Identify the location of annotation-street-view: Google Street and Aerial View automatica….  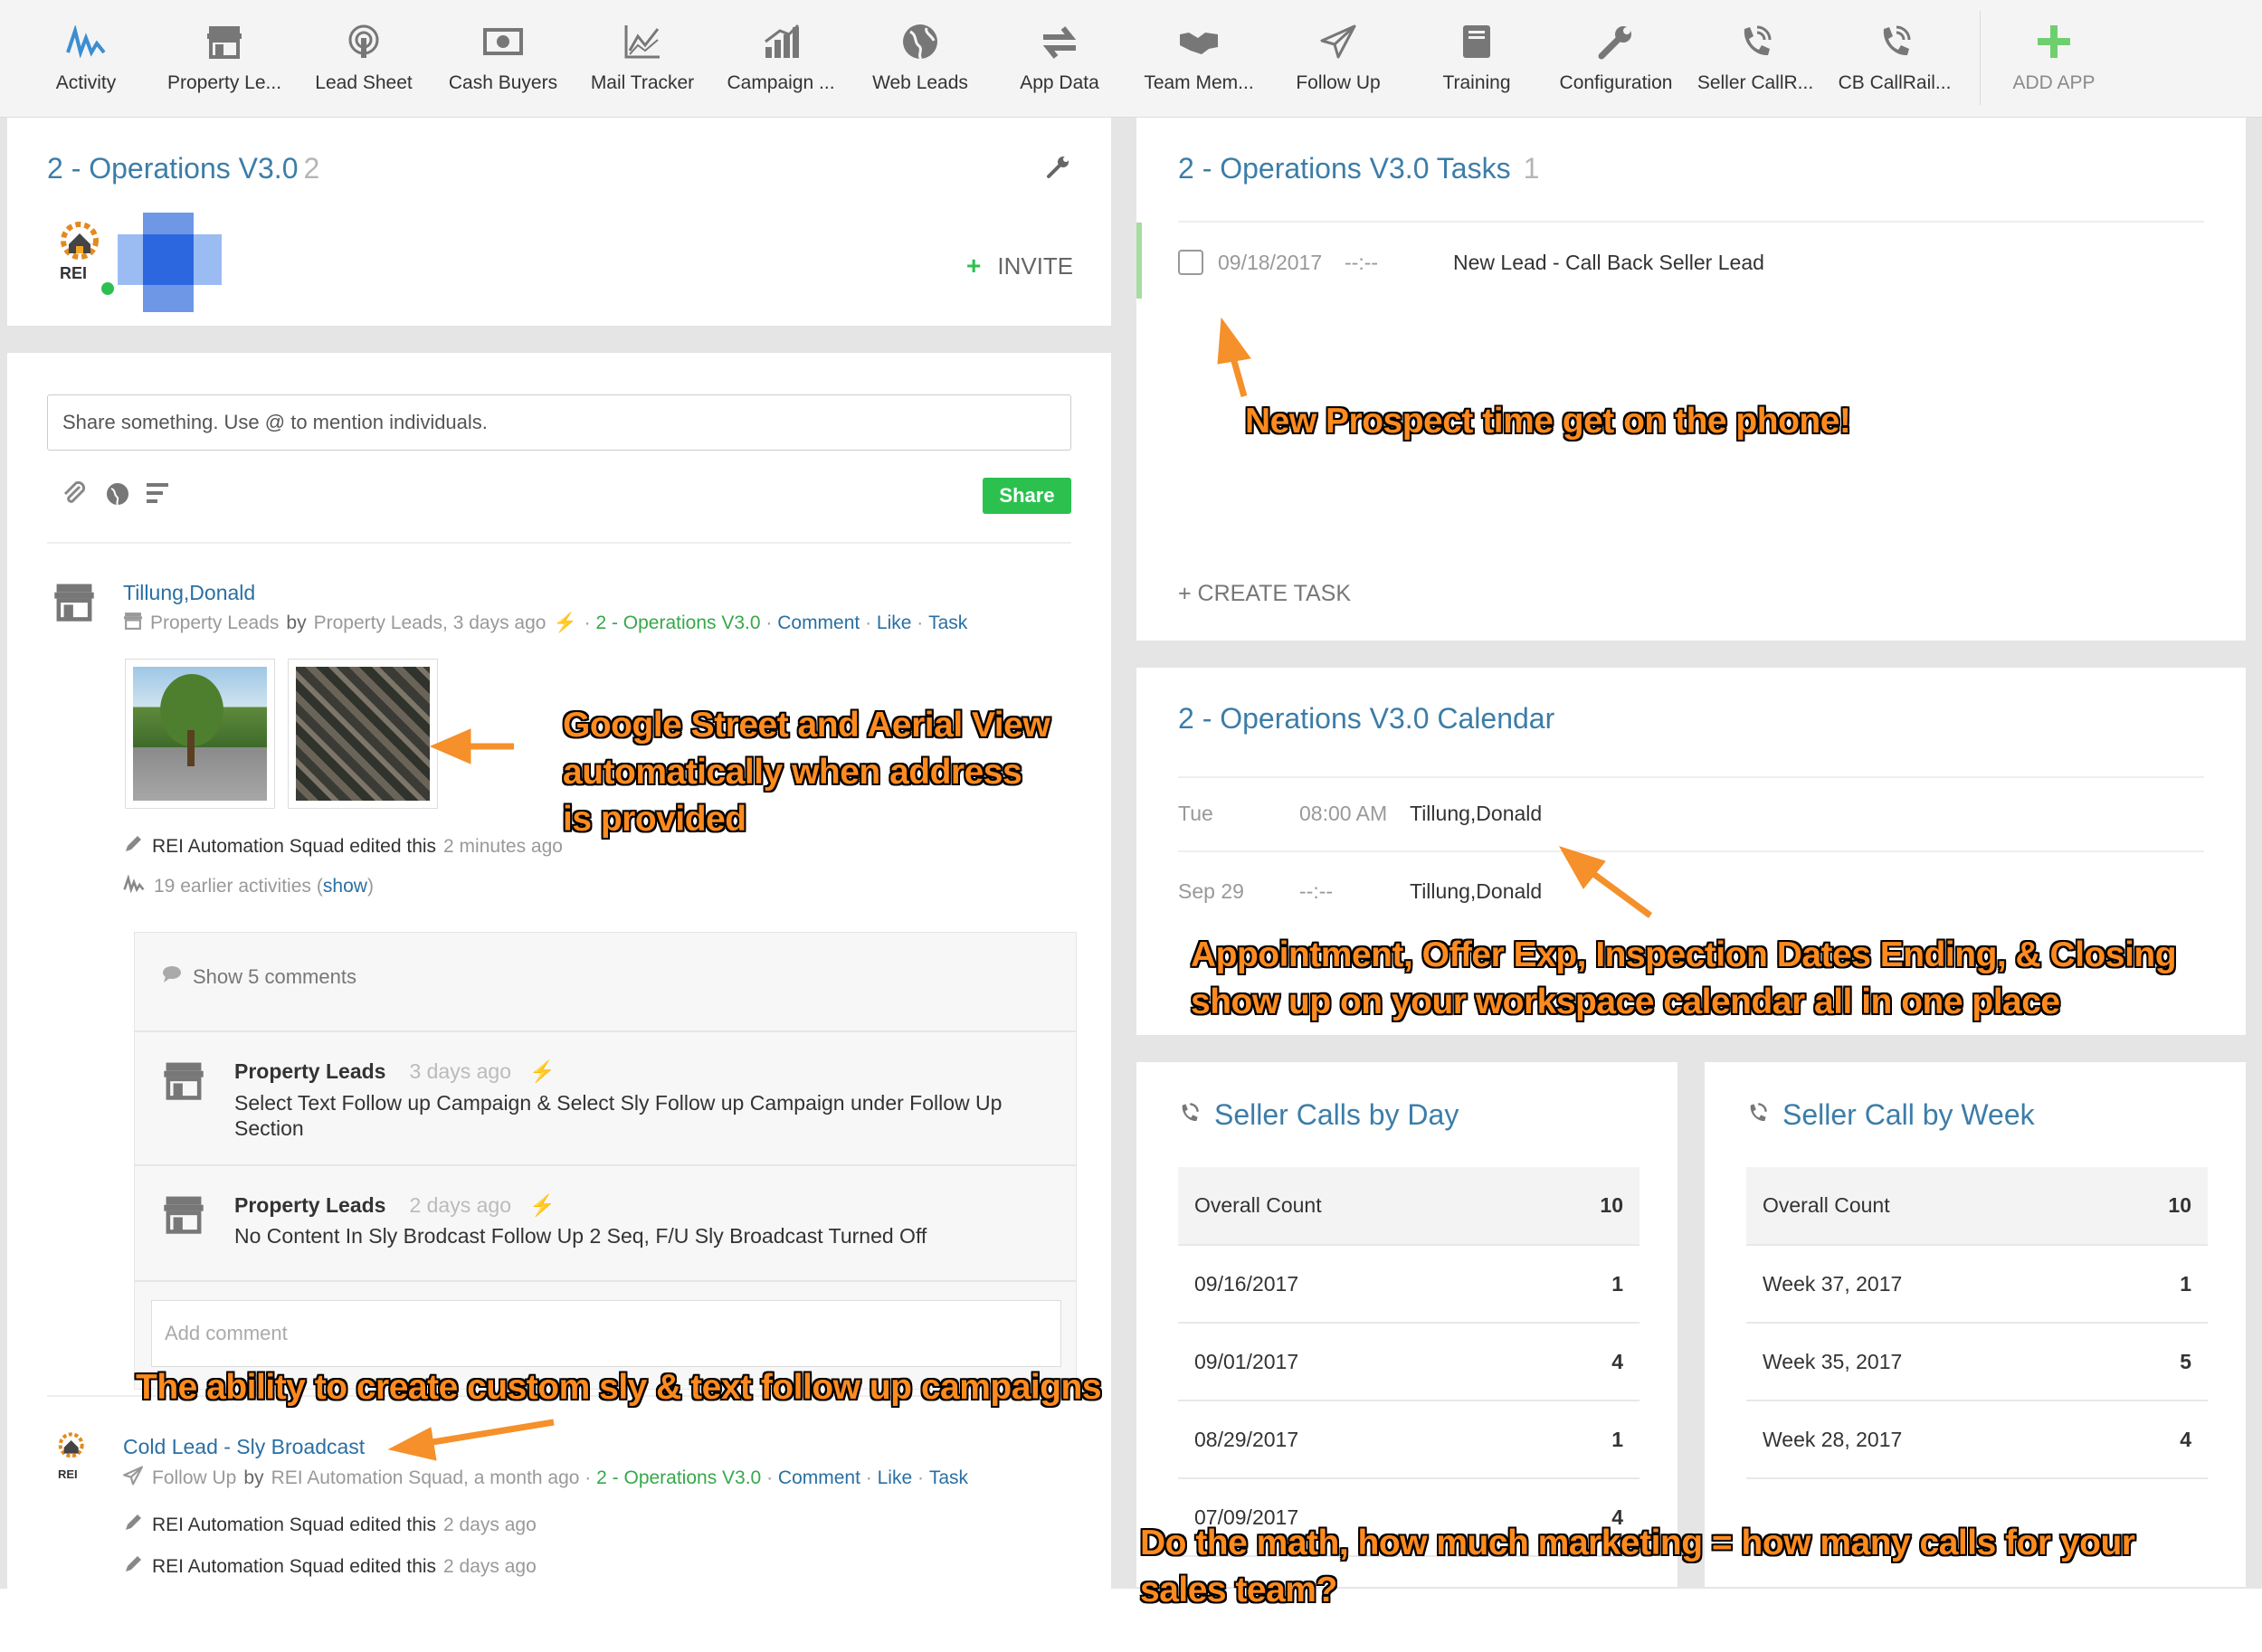
(807, 772).